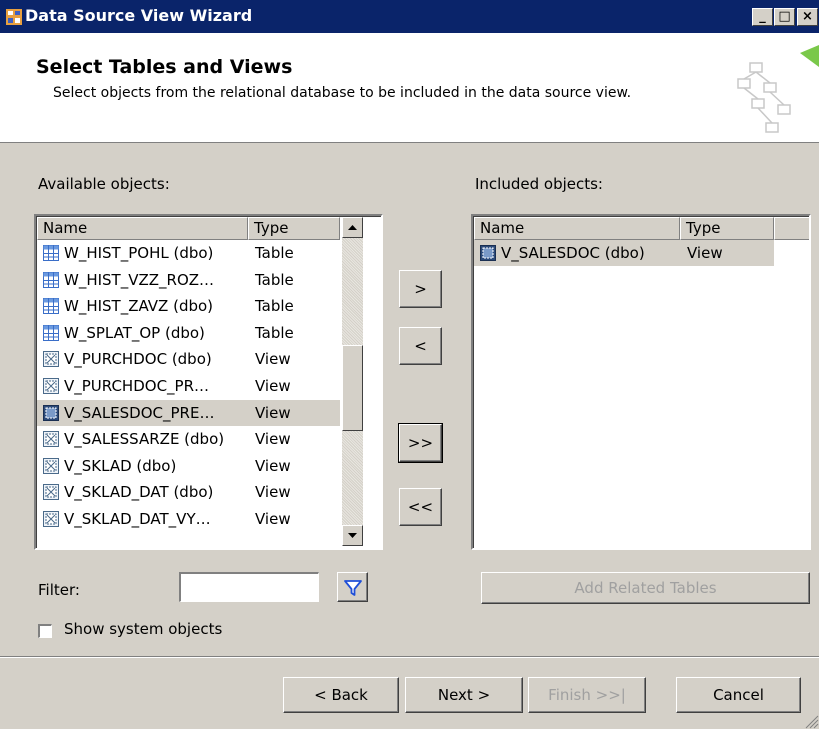 The width and height of the screenshot is (819, 729). Describe the element at coordinates (139, 492) in the screenshot. I see `row-name: V_SKLAD_DAT (dbo)` at that location.